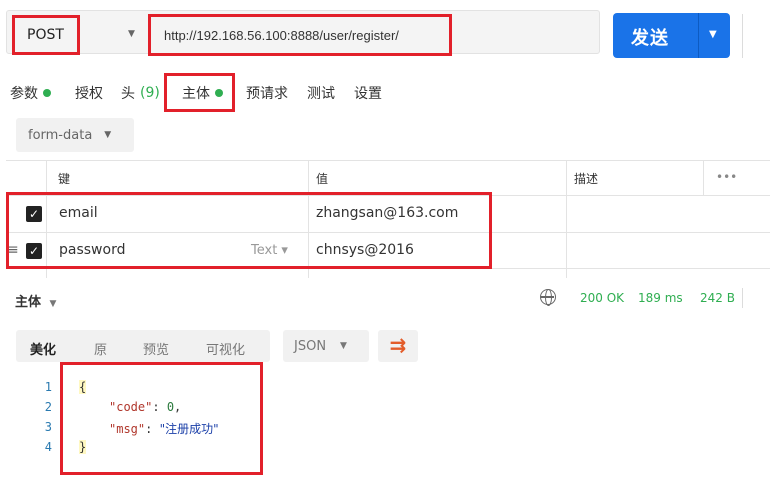  I want to click on tab-pre-request-label: 预请求, so click(267, 94).